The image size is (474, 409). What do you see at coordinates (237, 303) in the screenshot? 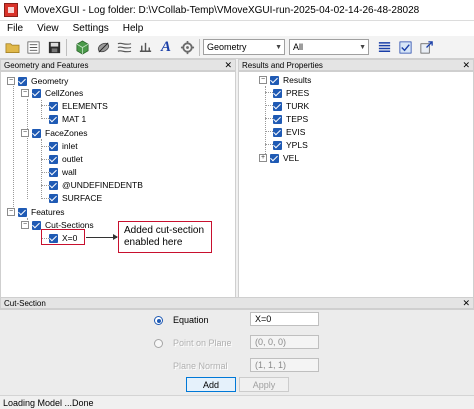
I see `cut-section-panel-header: Cut-Section ✕` at bounding box center [237, 303].